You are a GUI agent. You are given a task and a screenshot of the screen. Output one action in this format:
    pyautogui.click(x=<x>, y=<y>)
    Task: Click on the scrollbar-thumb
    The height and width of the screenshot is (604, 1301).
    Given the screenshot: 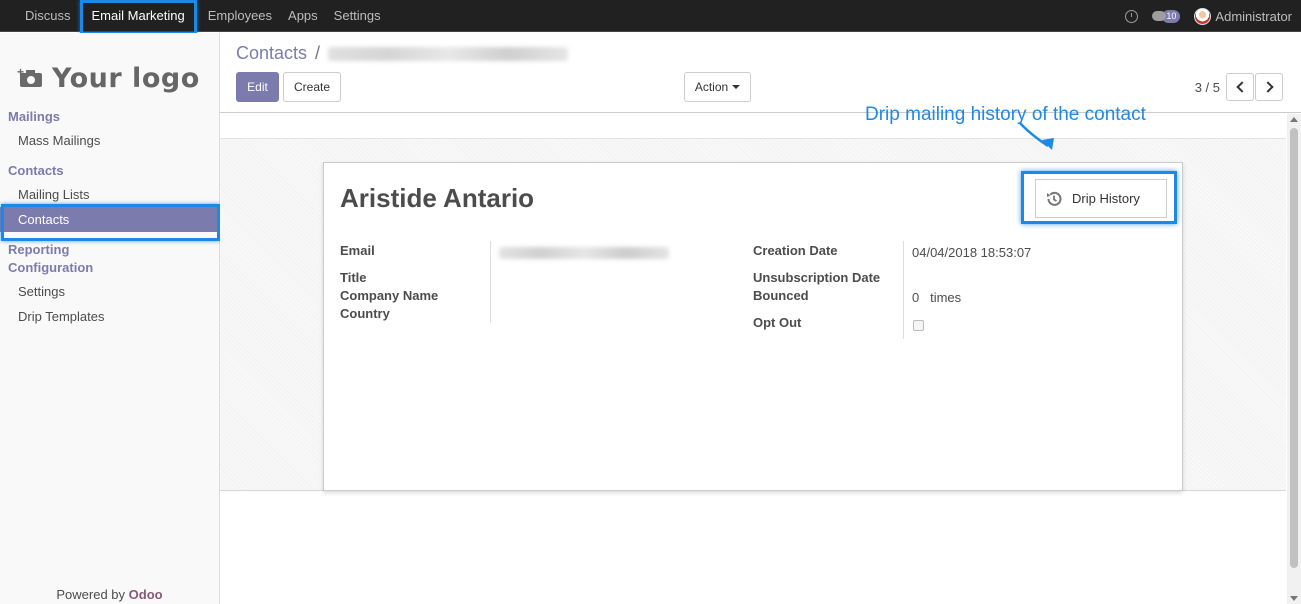 What is the action you would take?
    pyautogui.click(x=1294, y=348)
    